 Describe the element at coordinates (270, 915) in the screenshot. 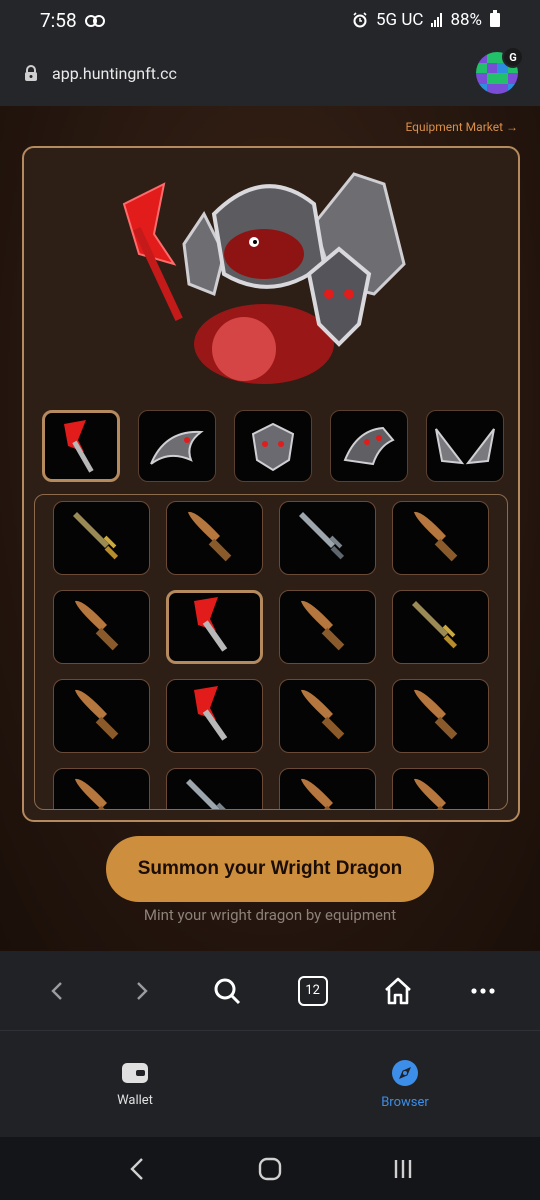

I see `mint-subtitle: Mint your wright dragon by equipment` at that location.